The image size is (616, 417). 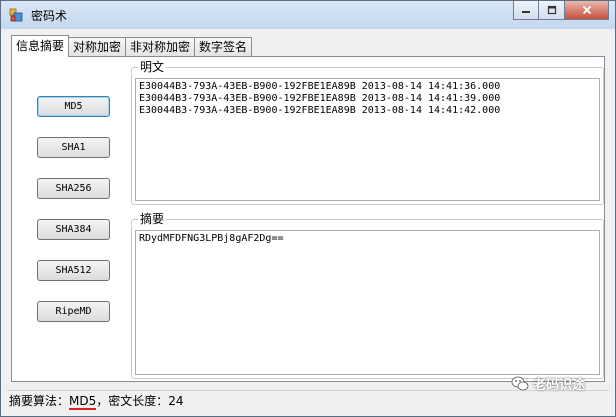 I want to click on tab-symmetric-encryption: 对称加密, so click(x=97, y=47).